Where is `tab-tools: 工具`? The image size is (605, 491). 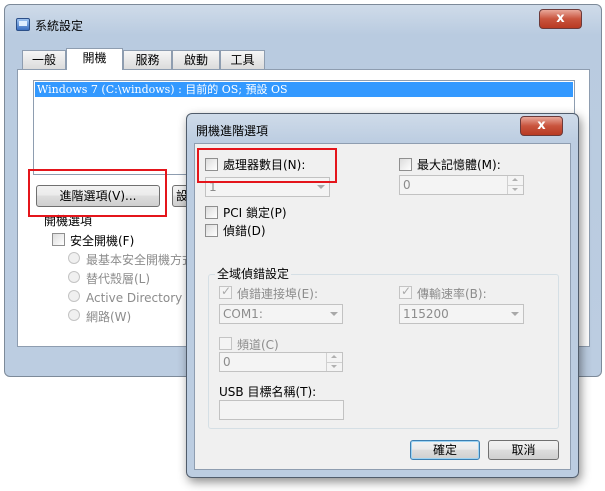 tab-tools: 工具 is located at coordinates (242, 60).